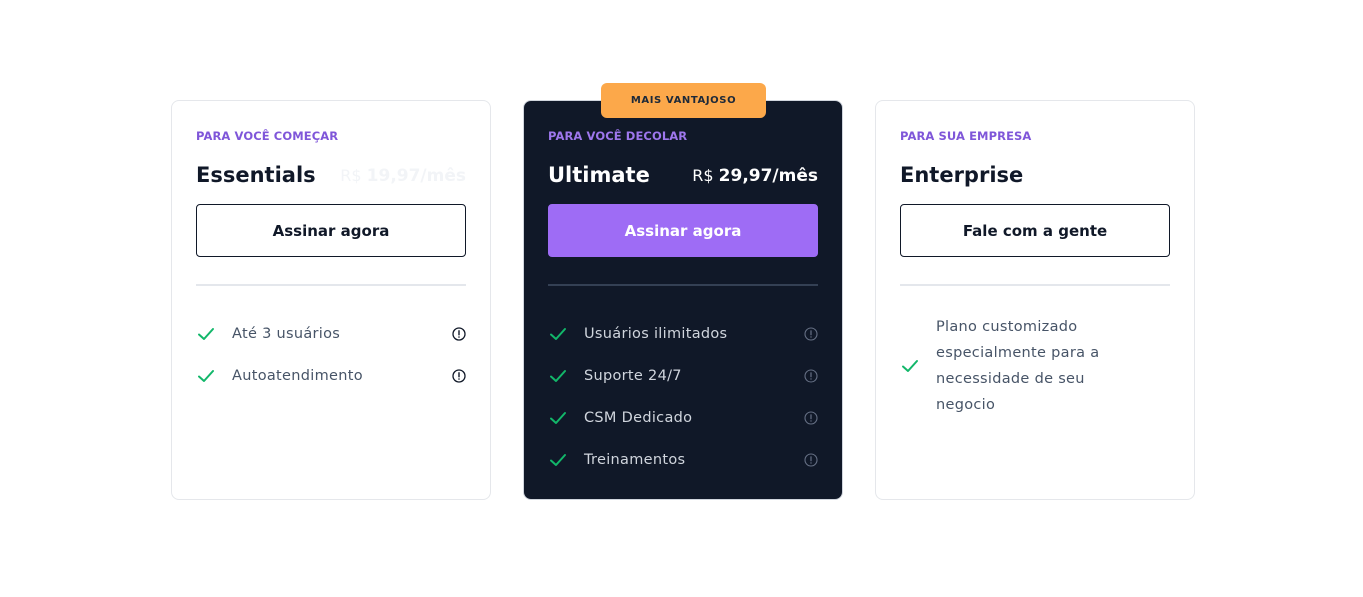  Describe the element at coordinates (286, 334) in the screenshot. I see `feature-label: Até 3 usuários` at that location.